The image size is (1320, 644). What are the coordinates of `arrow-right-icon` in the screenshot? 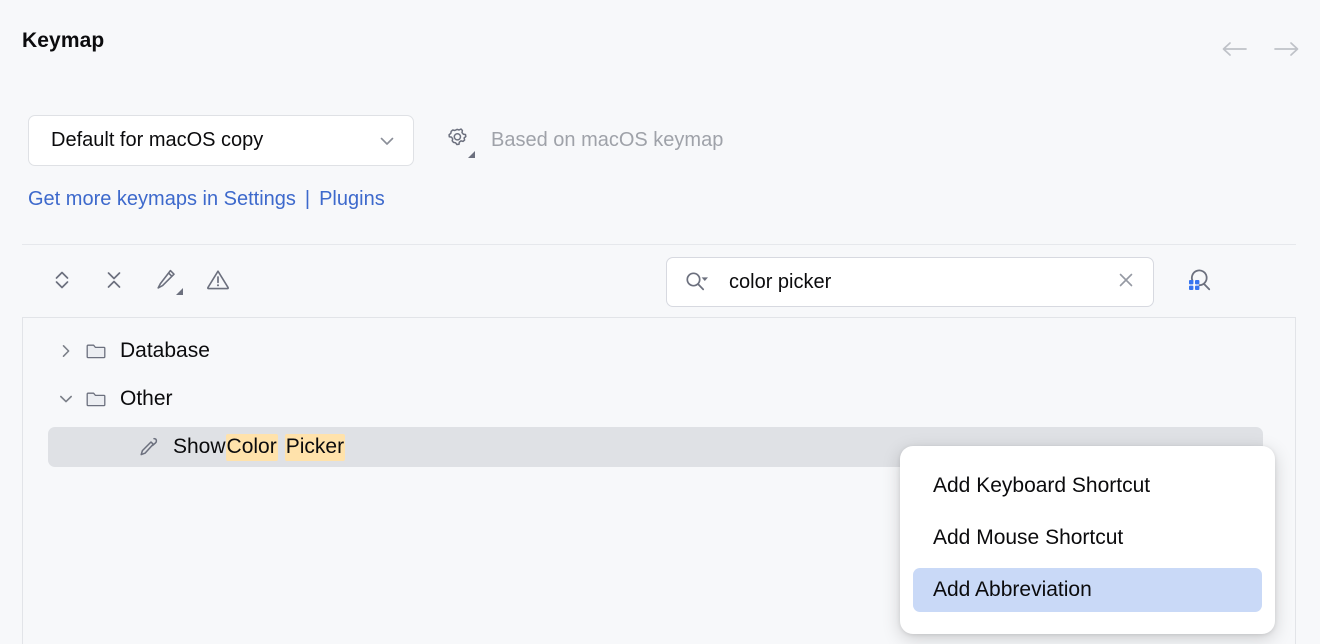 It's located at (1286, 49).